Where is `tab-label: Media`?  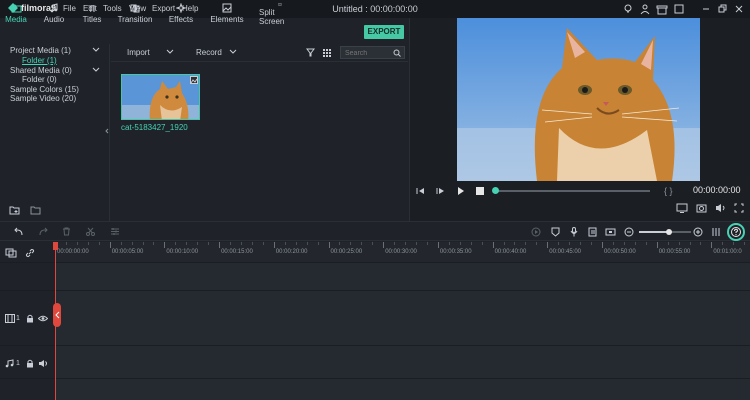
tab-label: Media is located at coordinates (16, 19).